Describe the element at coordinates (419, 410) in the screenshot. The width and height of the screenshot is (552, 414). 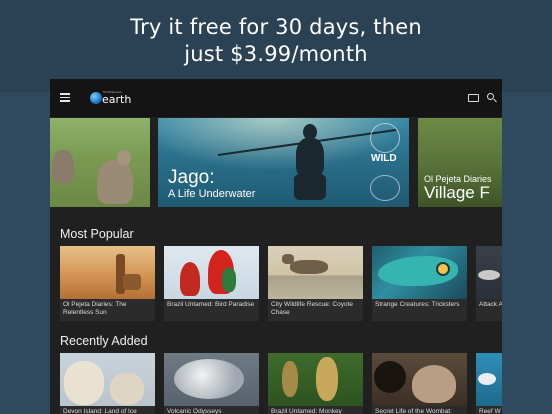
I see `video-title: Secret Life of the Wombat:` at that location.